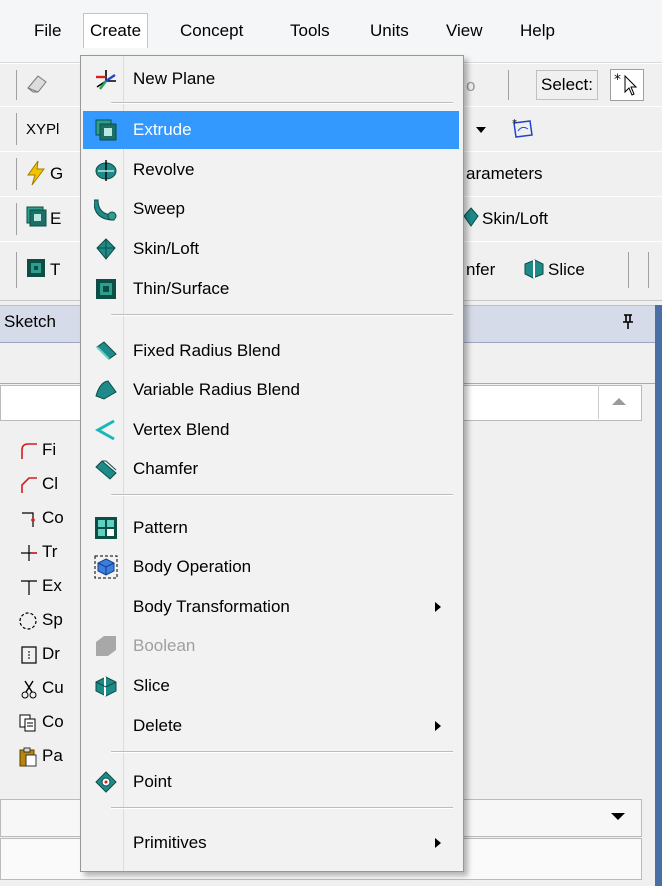  What do you see at coordinates (271, 209) in the screenshot?
I see `menu-item-sweep: Sweep` at bounding box center [271, 209].